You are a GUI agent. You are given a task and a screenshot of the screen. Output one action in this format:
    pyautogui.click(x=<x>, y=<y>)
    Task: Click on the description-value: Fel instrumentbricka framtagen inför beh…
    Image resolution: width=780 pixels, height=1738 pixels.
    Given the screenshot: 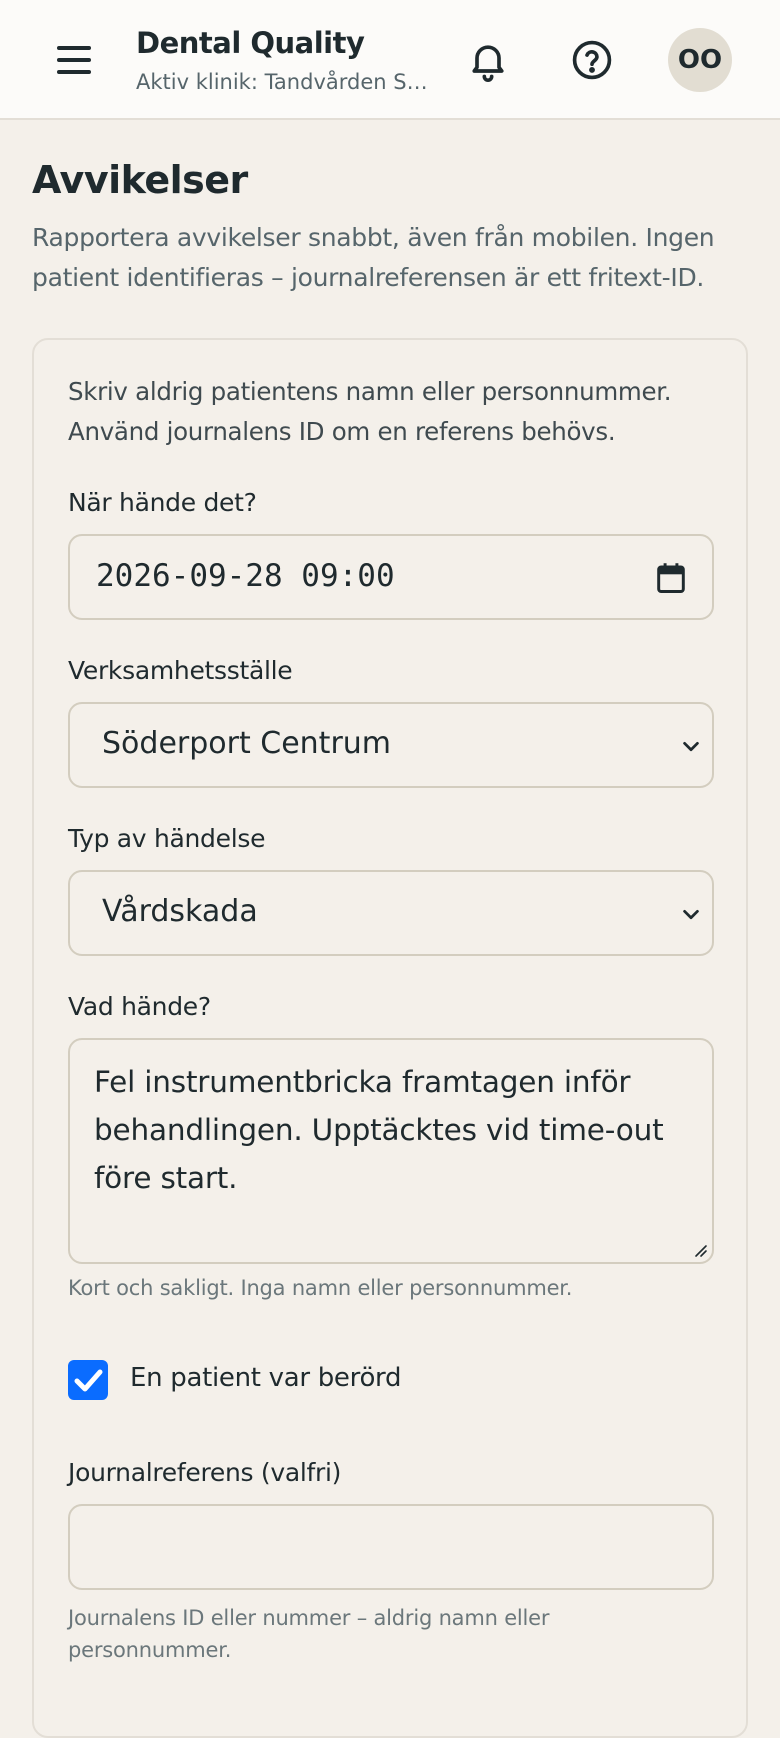 What is the action you would take?
    pyautogui.click(x=379, y=1130)
    